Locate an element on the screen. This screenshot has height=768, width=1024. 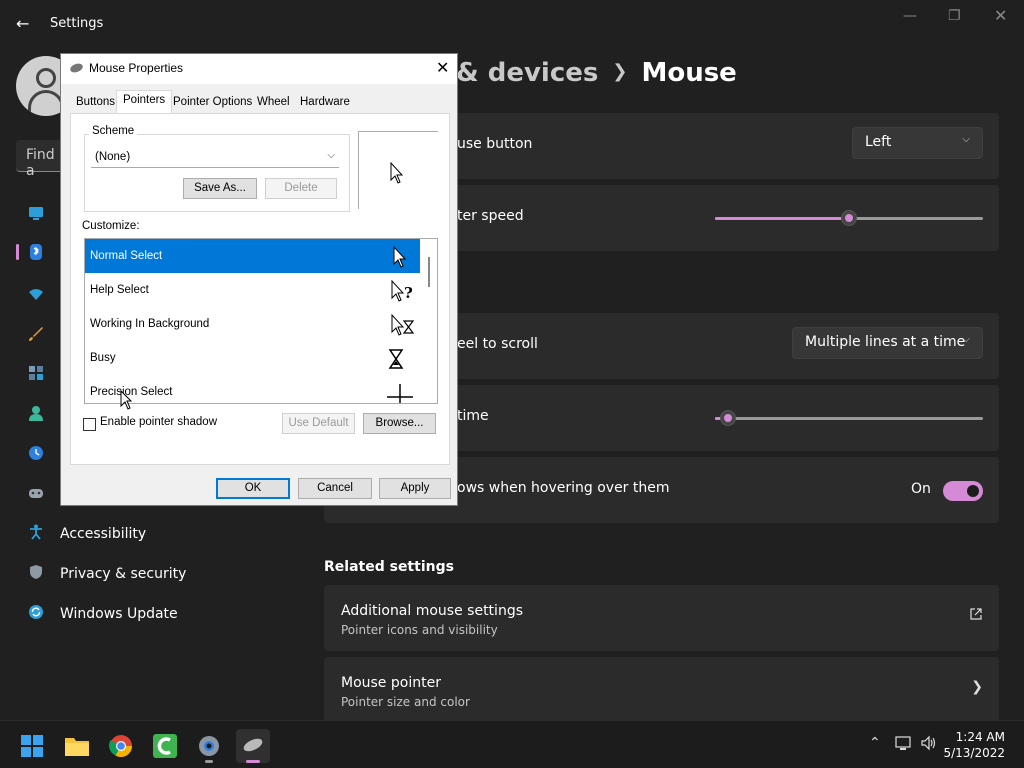
list-scrollbar is located at coordinates (429, 272).